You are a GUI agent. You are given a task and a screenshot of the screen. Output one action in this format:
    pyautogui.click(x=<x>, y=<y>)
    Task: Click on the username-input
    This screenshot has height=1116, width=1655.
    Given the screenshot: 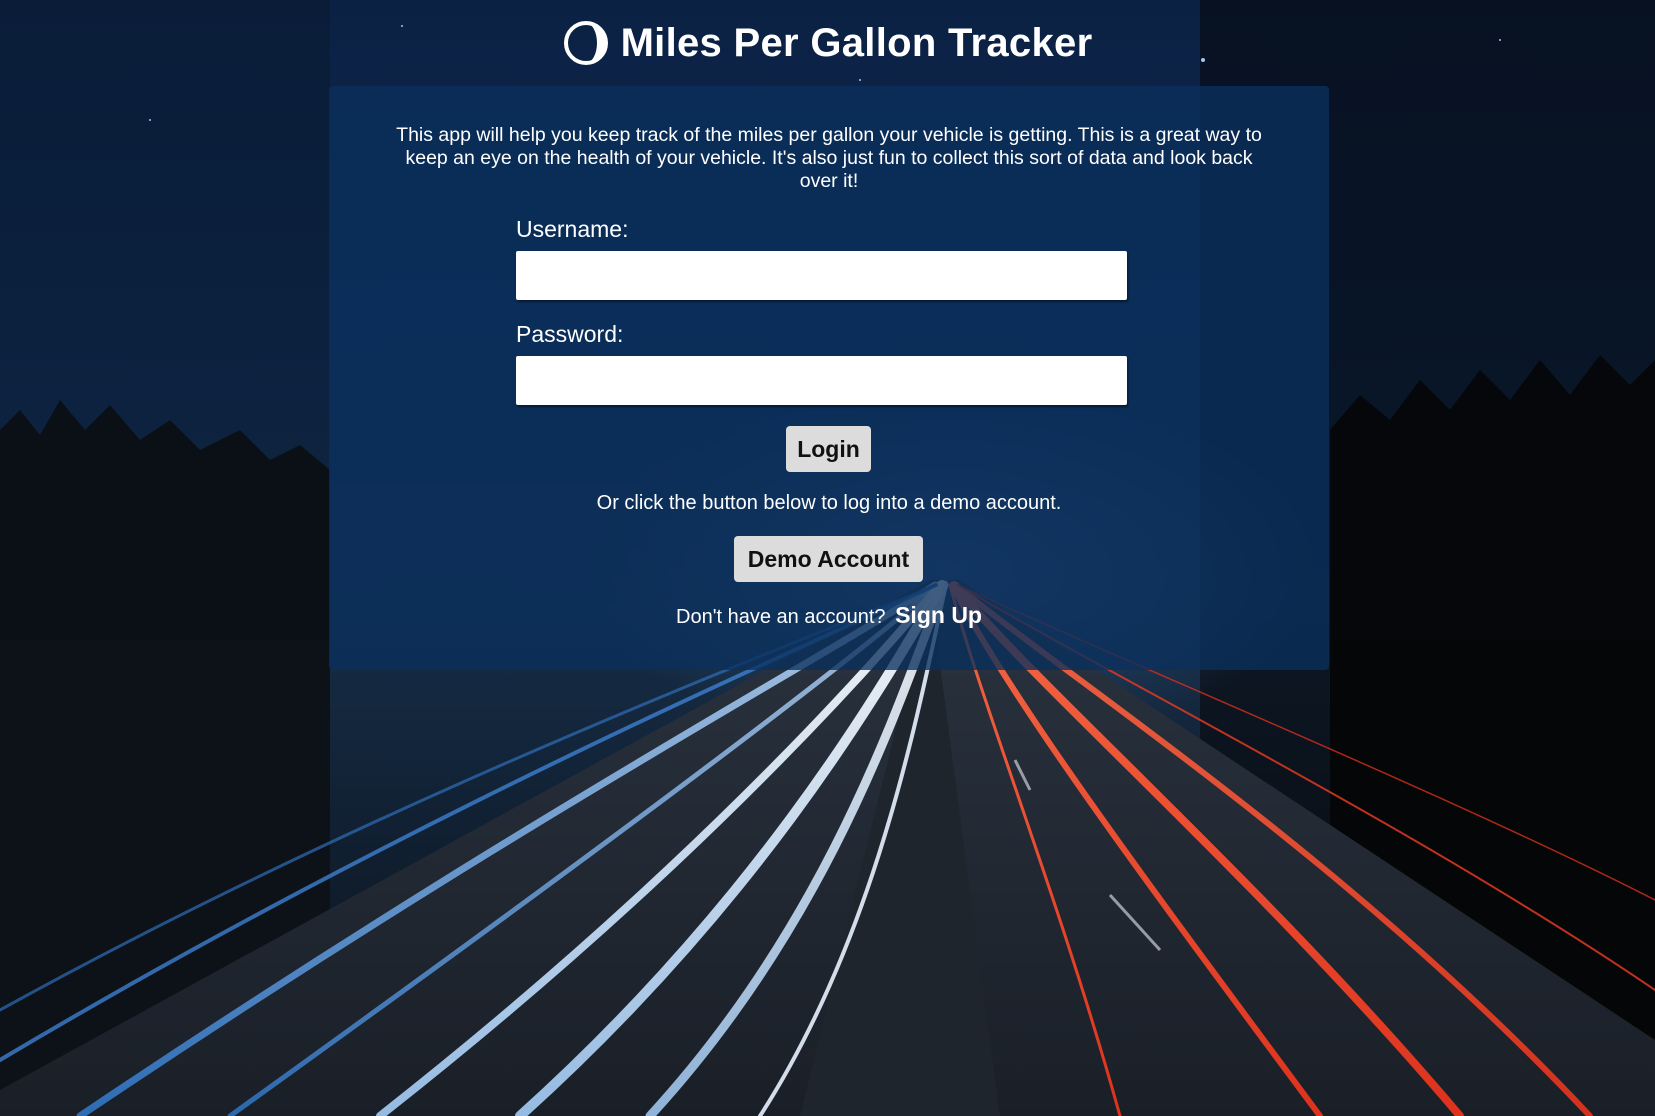 What is the action you would take?
    pyautogui.click(x=821, y=275)
    